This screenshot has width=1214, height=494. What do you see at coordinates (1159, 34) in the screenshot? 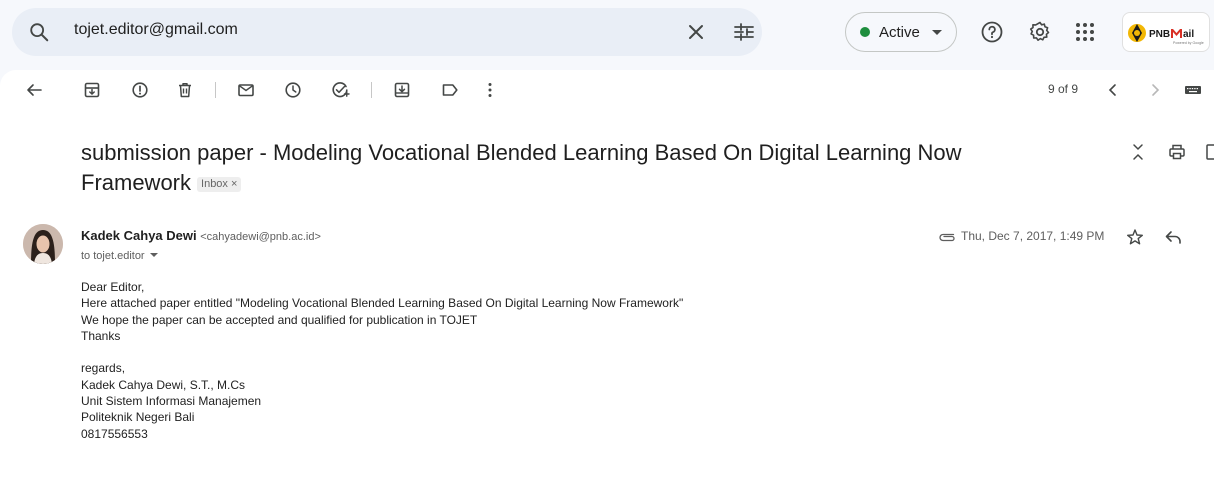
I see `svg-text: PNB` at bounding box center [1159, 34].